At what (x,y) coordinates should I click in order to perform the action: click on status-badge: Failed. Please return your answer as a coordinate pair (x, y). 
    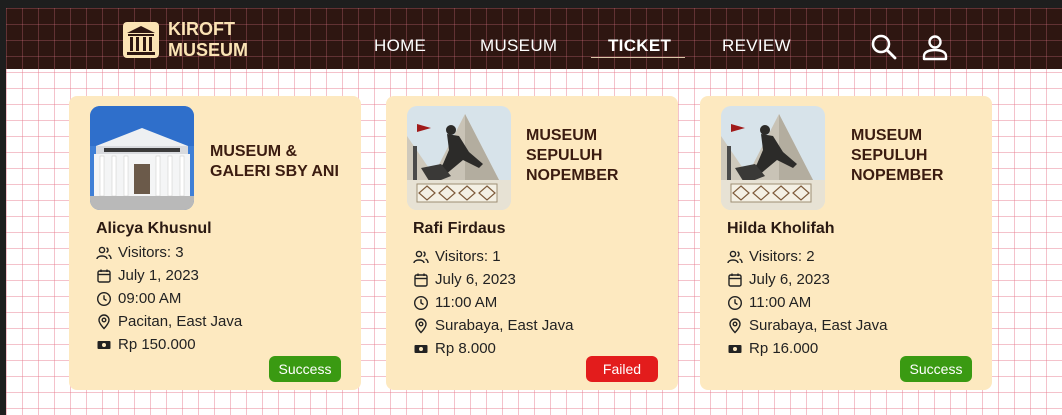
    Looking at the image, I should click on (622, 369).